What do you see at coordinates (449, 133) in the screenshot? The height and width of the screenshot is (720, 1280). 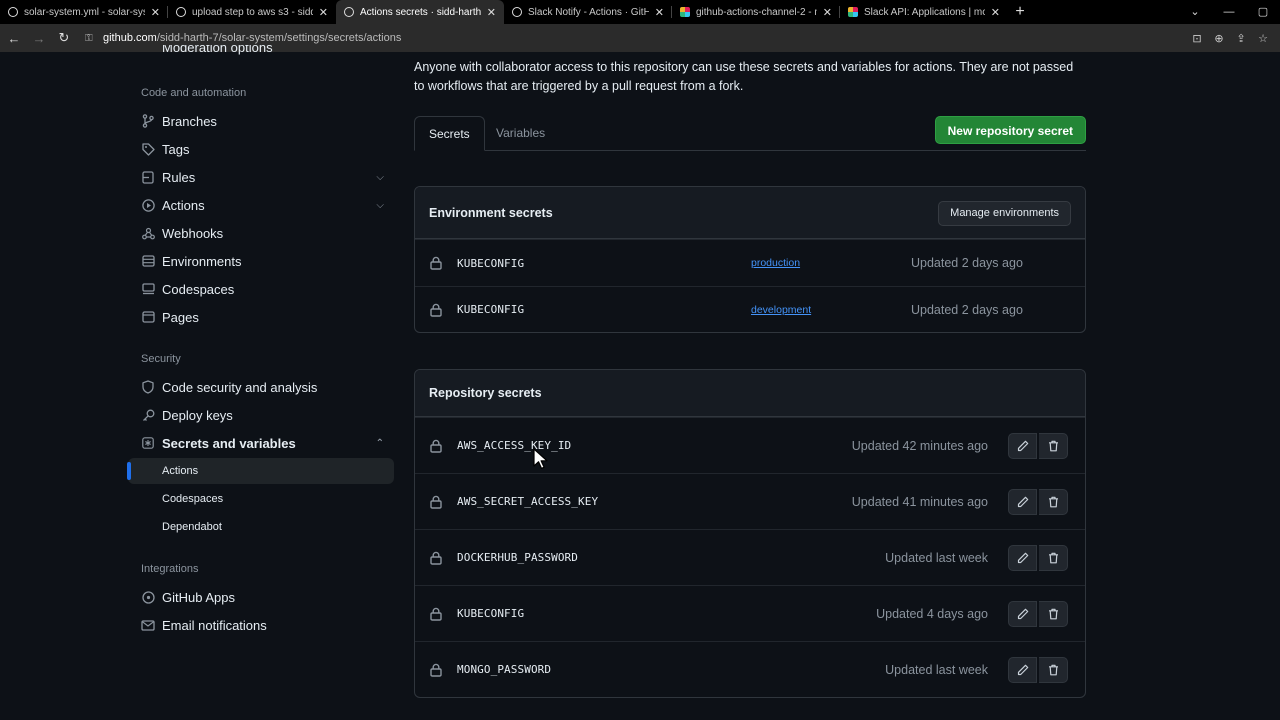 I see `tab-secrets: Secrets` at bounding box center [449, 133].